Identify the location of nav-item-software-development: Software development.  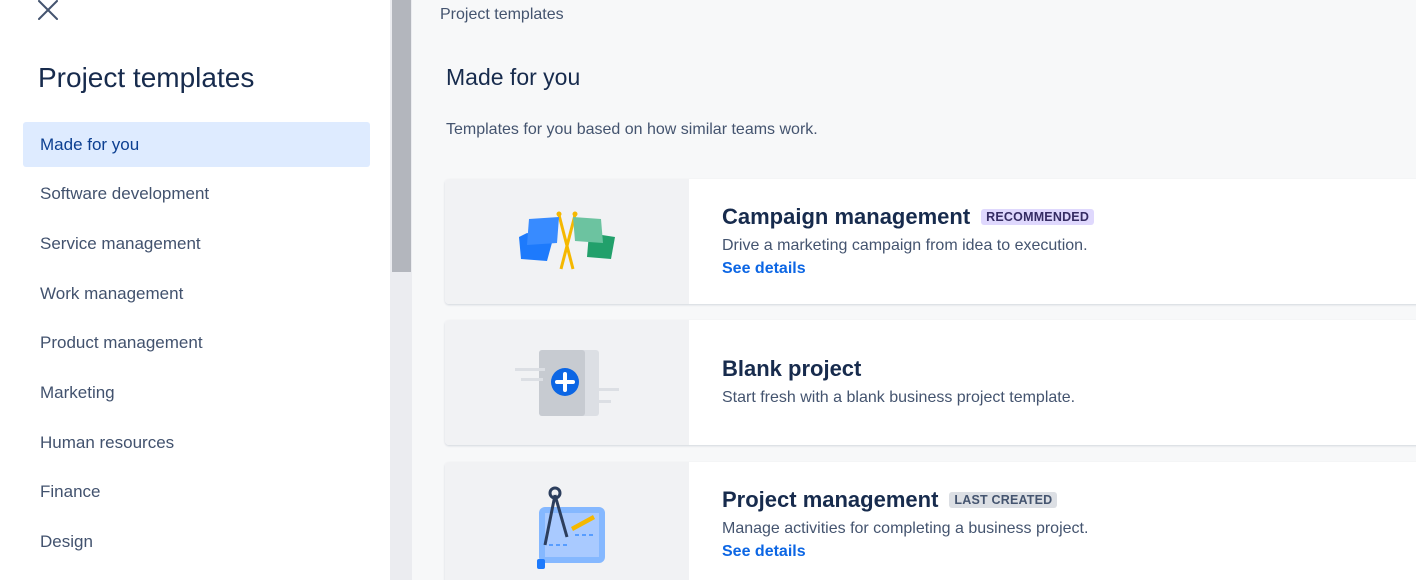
(196, 194).